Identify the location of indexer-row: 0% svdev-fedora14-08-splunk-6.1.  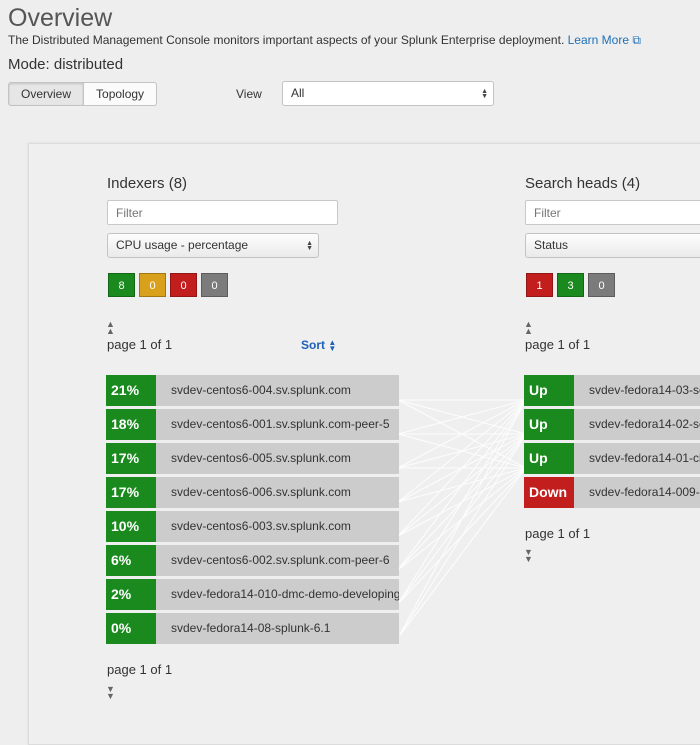
(252, 628).